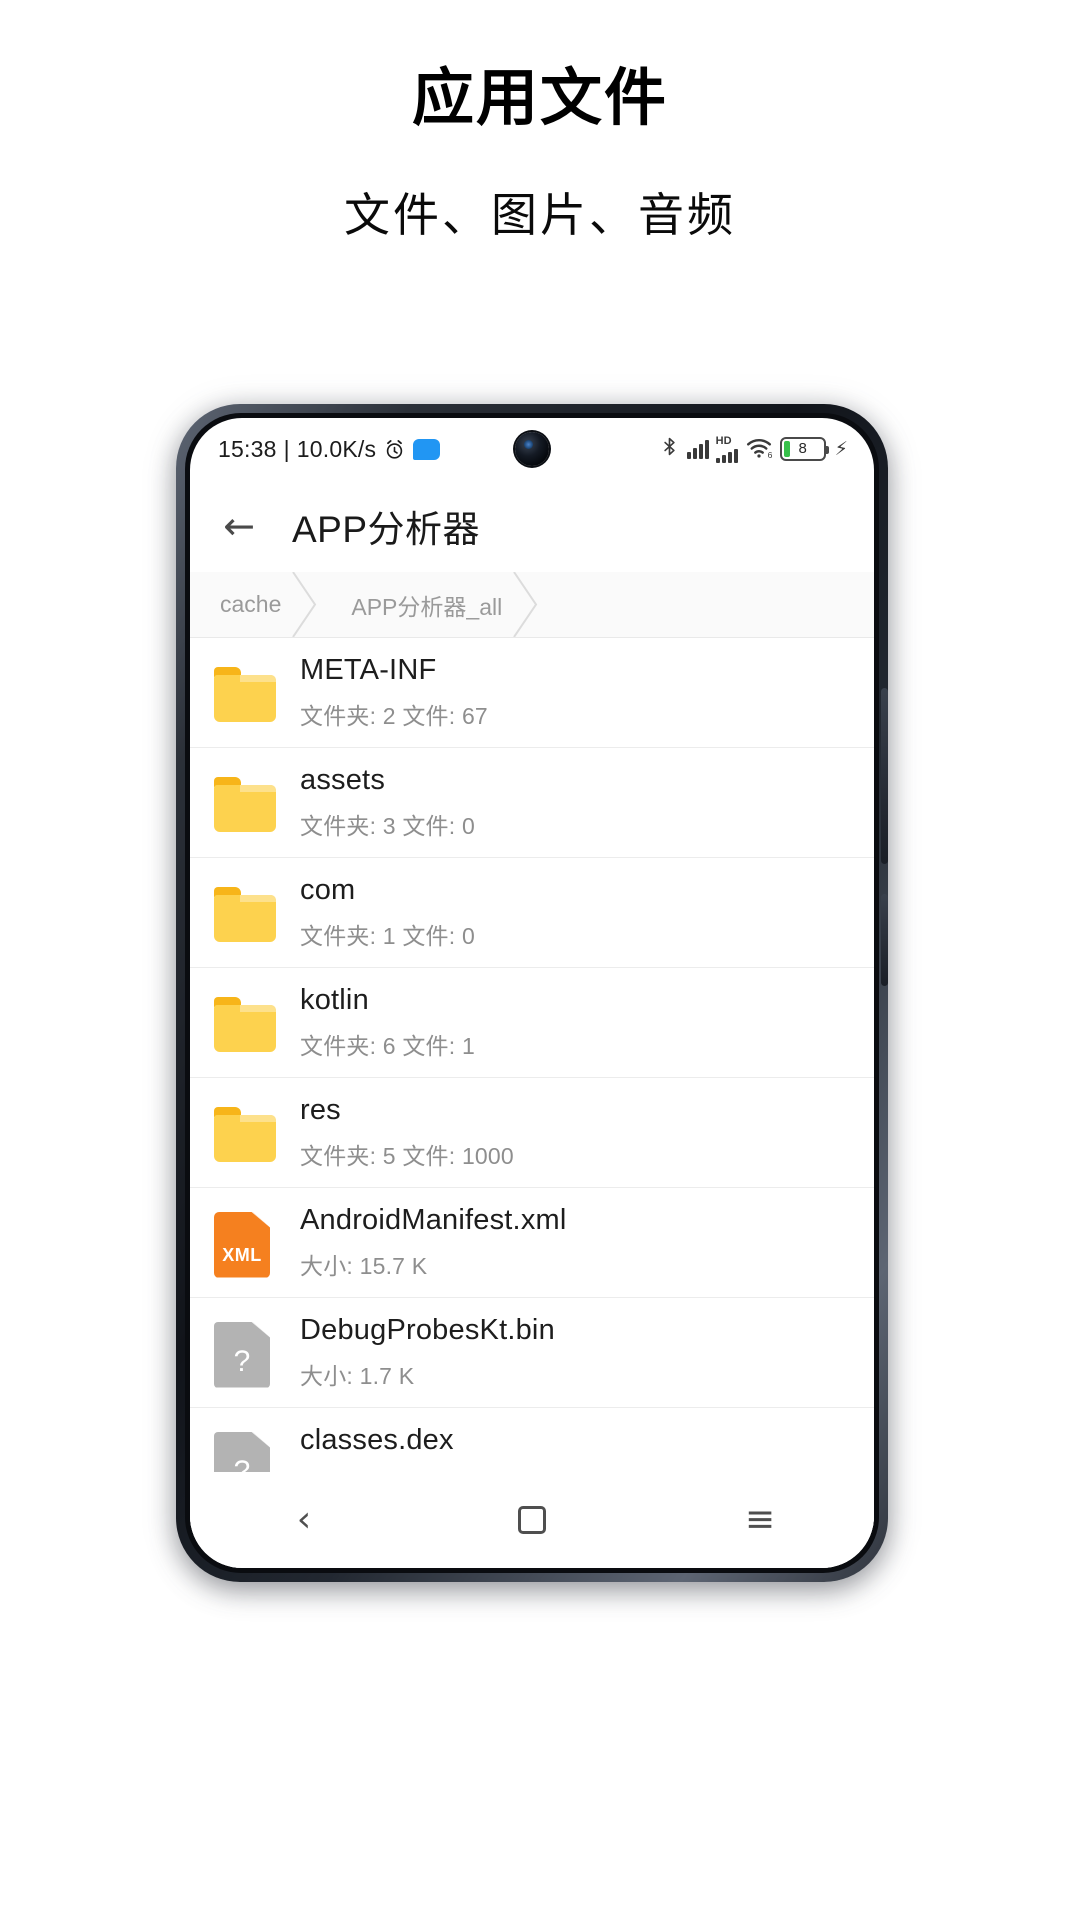 The width and height of the screenshot is (1080, 1920). Describe the element at coordinates (247, 448) in the screenshot. I see `status-time: 15:38` at that location.